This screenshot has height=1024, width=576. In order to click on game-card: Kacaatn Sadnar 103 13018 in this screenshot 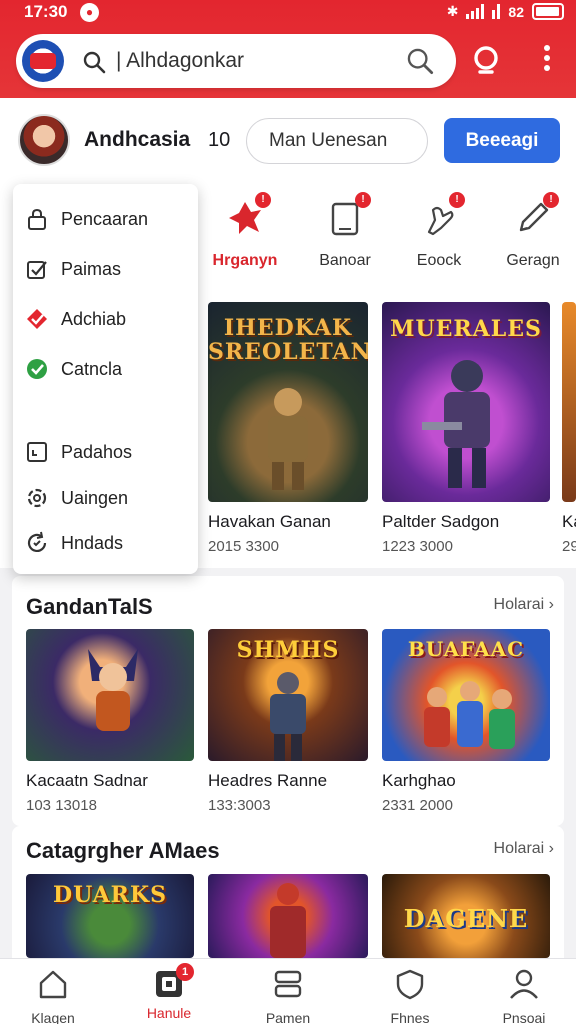, I will do `click(110, 721)`.